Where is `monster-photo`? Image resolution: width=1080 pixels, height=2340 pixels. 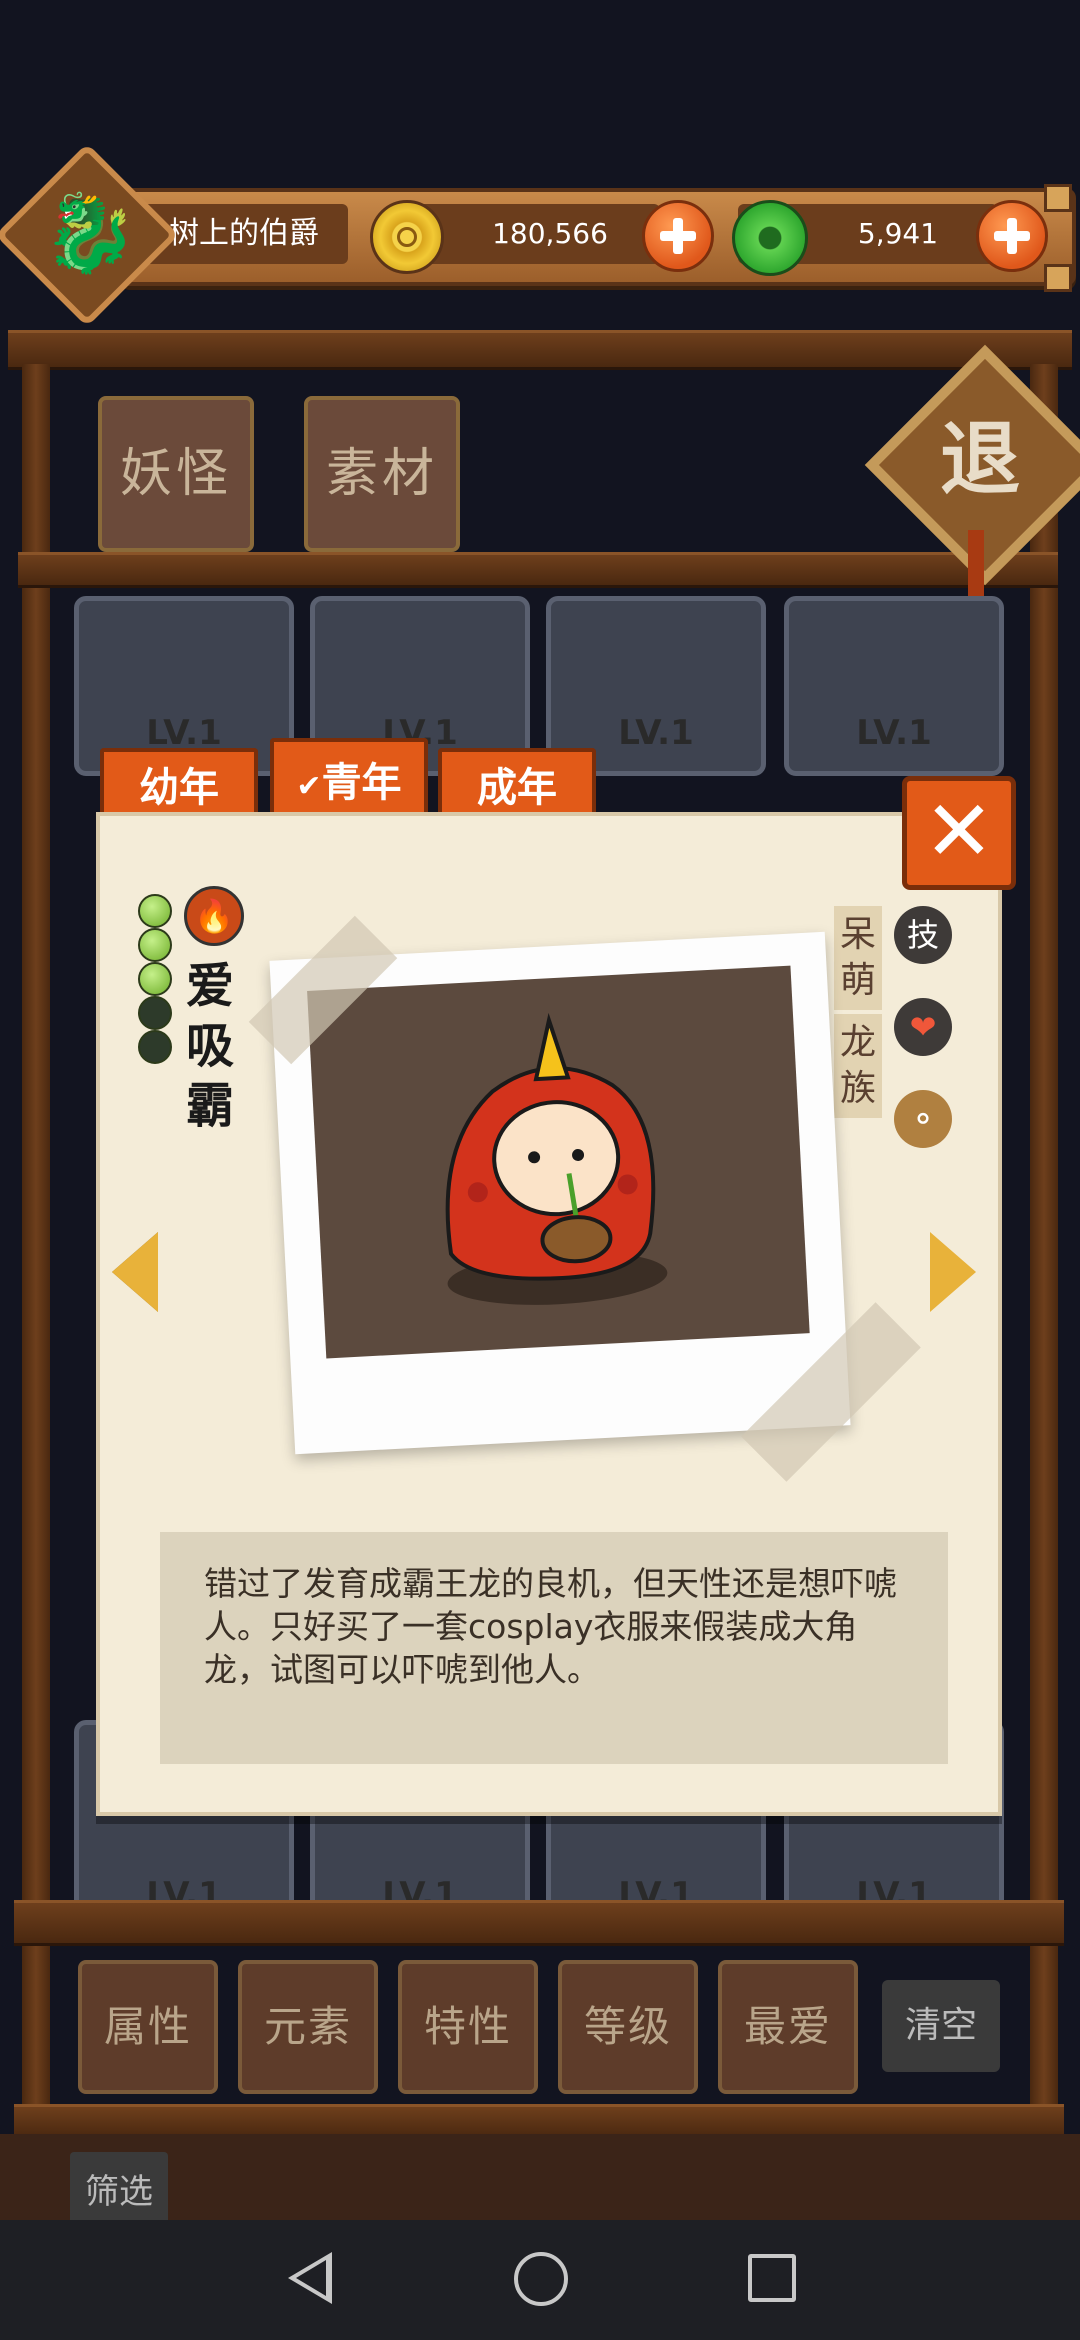 monster-photo is located at coordinates (560, 1193).